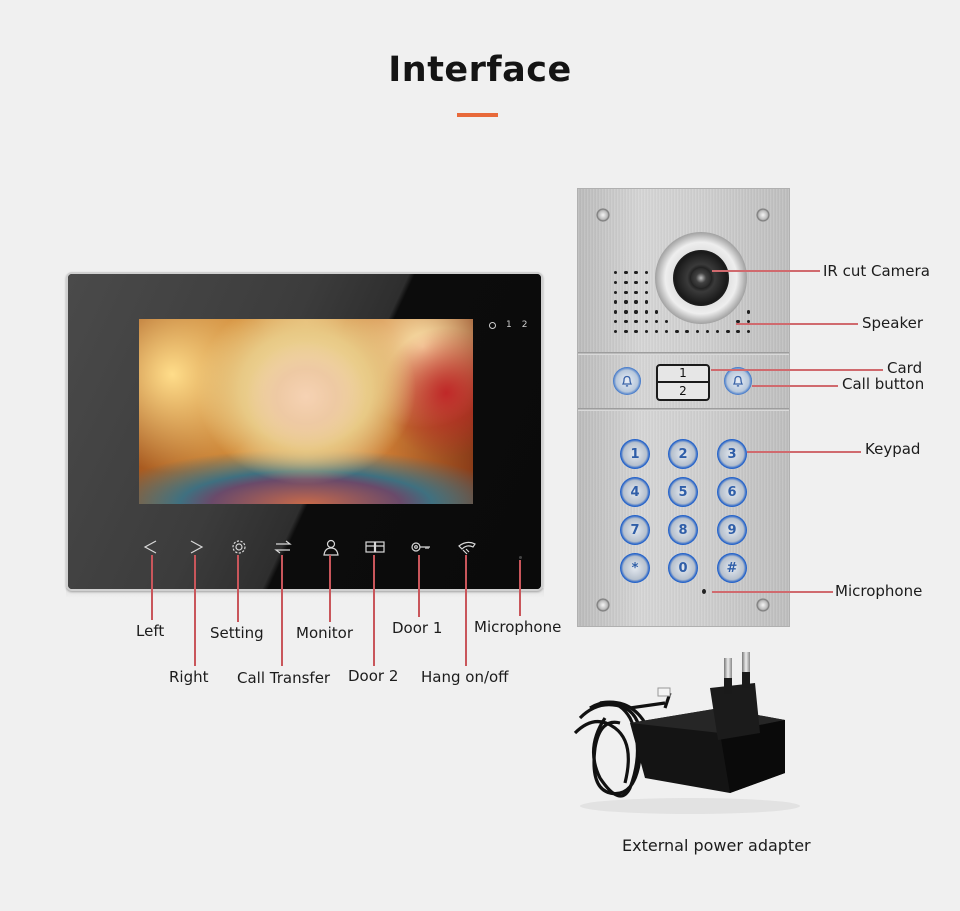  Describe the element at coordinates (893, 323) in the screenshot. I see `label-speaker: Speaker` at that location.